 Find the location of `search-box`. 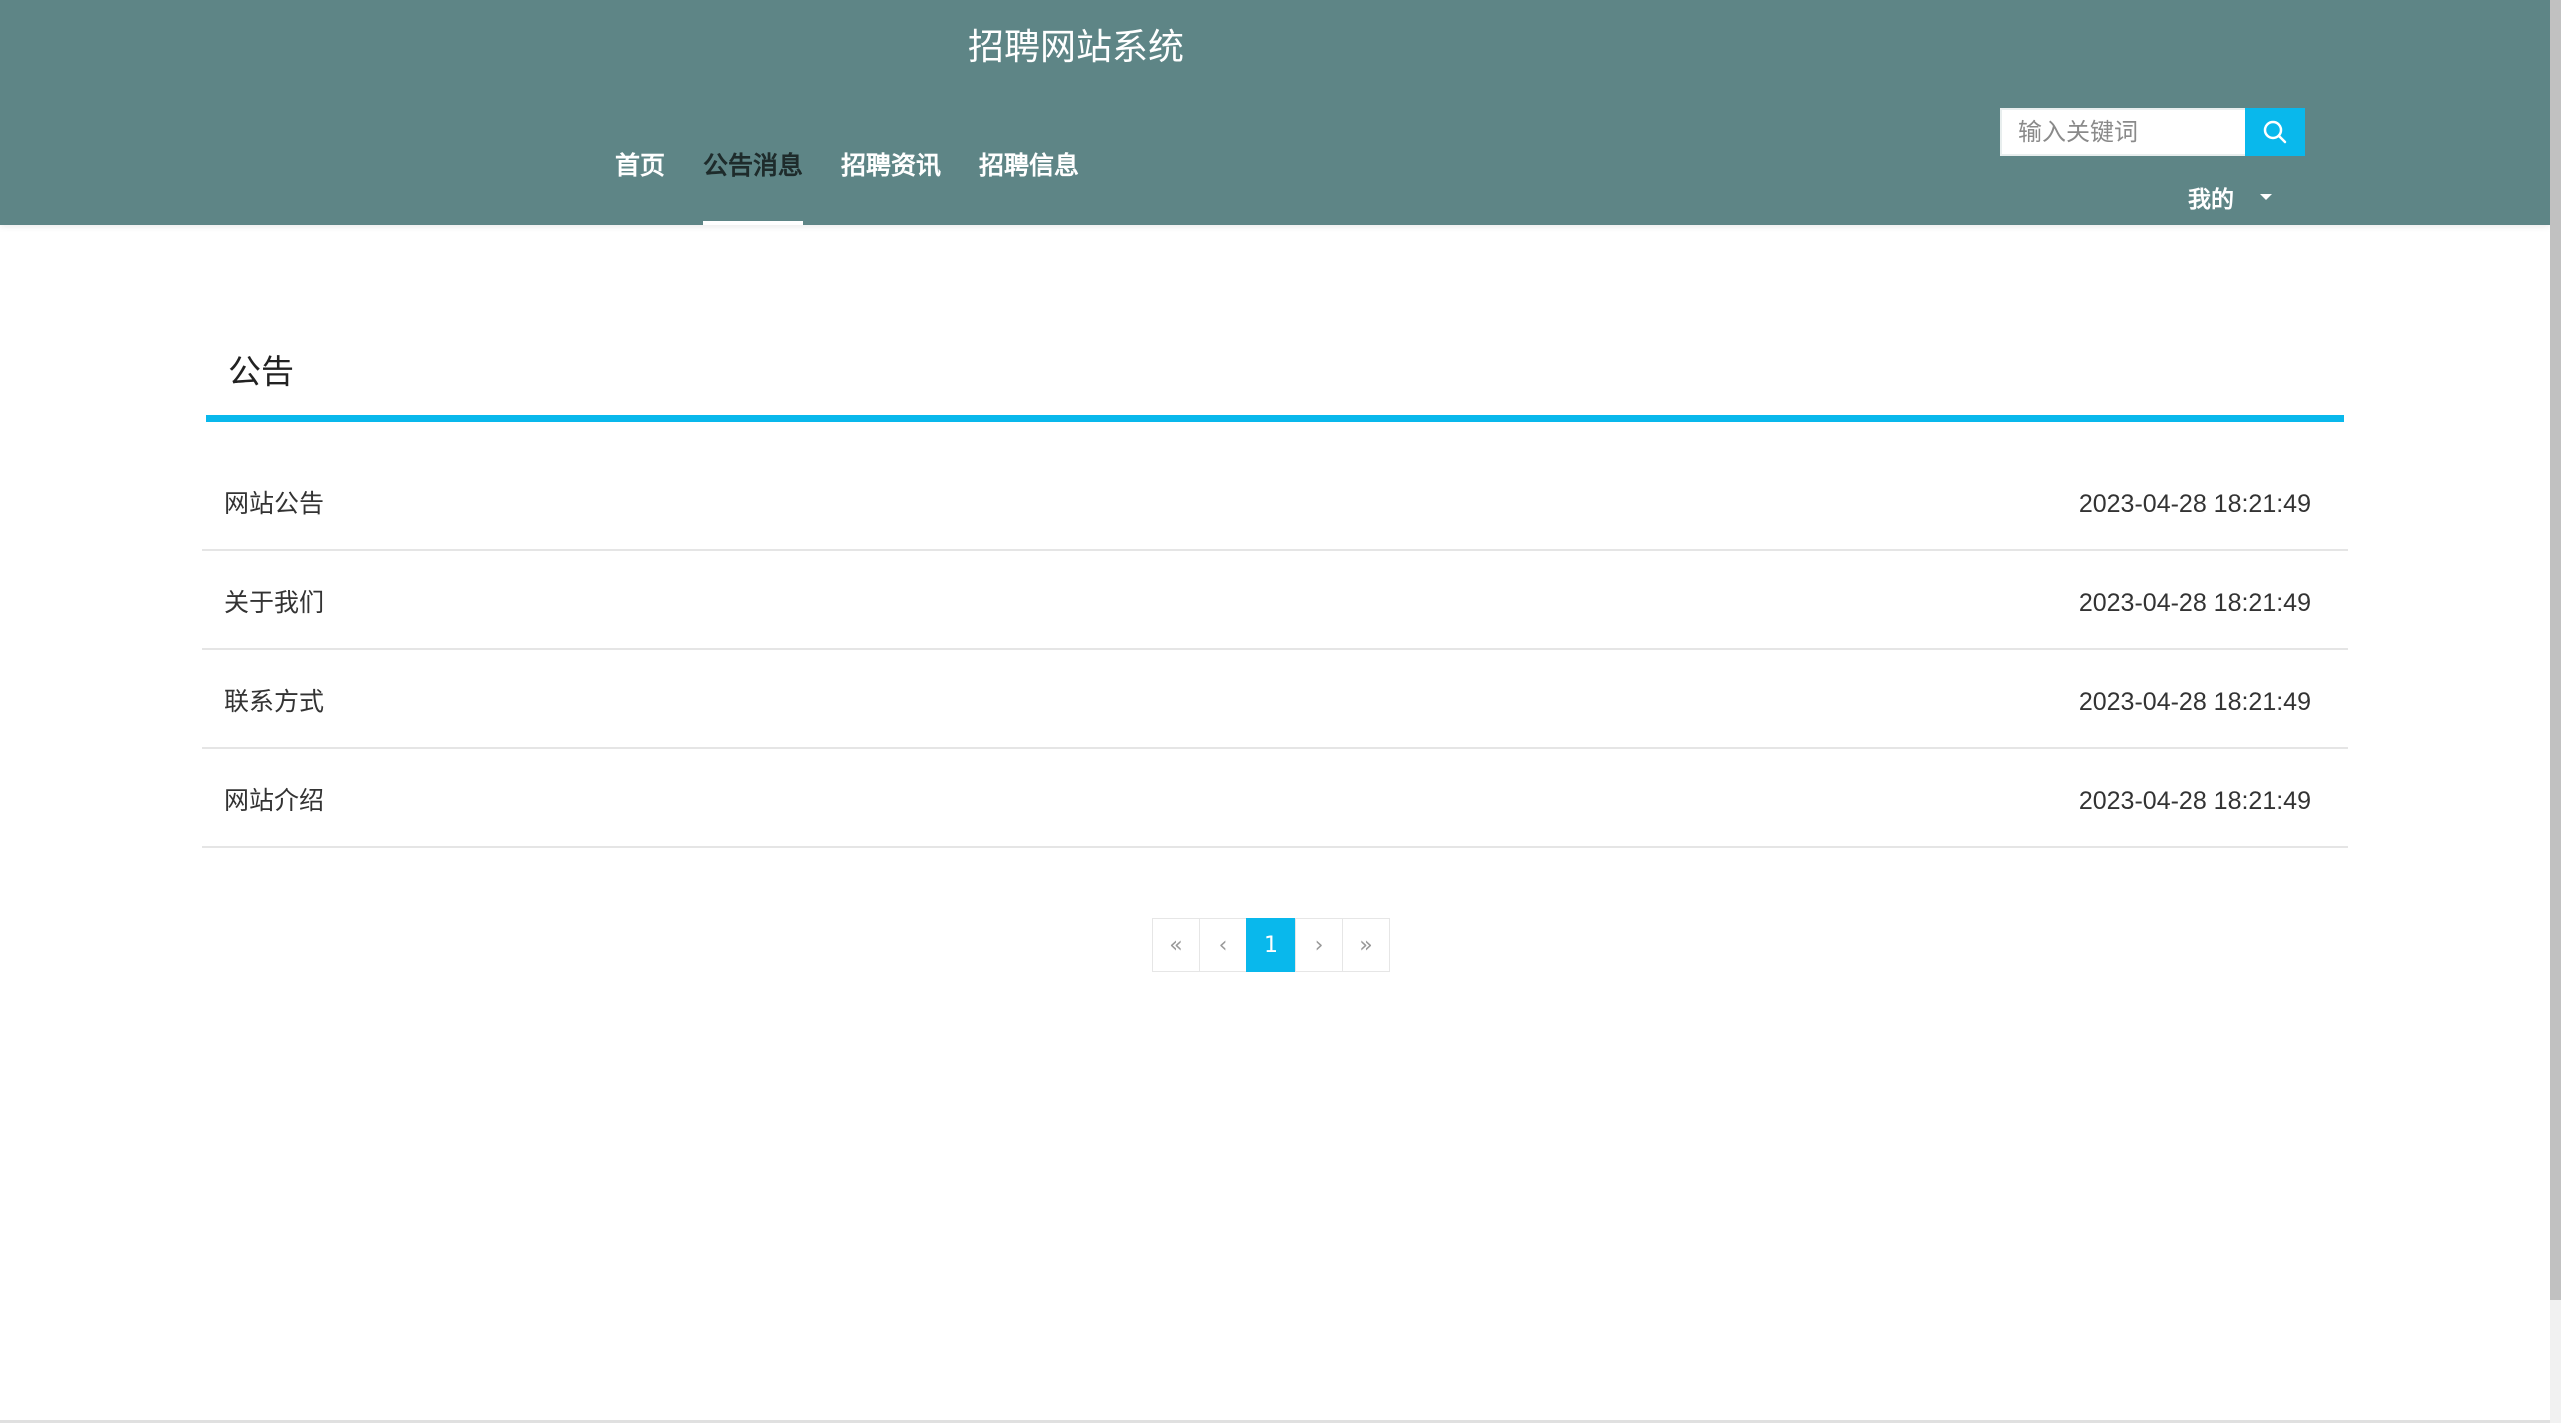

search-box is located at coordinates (2152, 132).